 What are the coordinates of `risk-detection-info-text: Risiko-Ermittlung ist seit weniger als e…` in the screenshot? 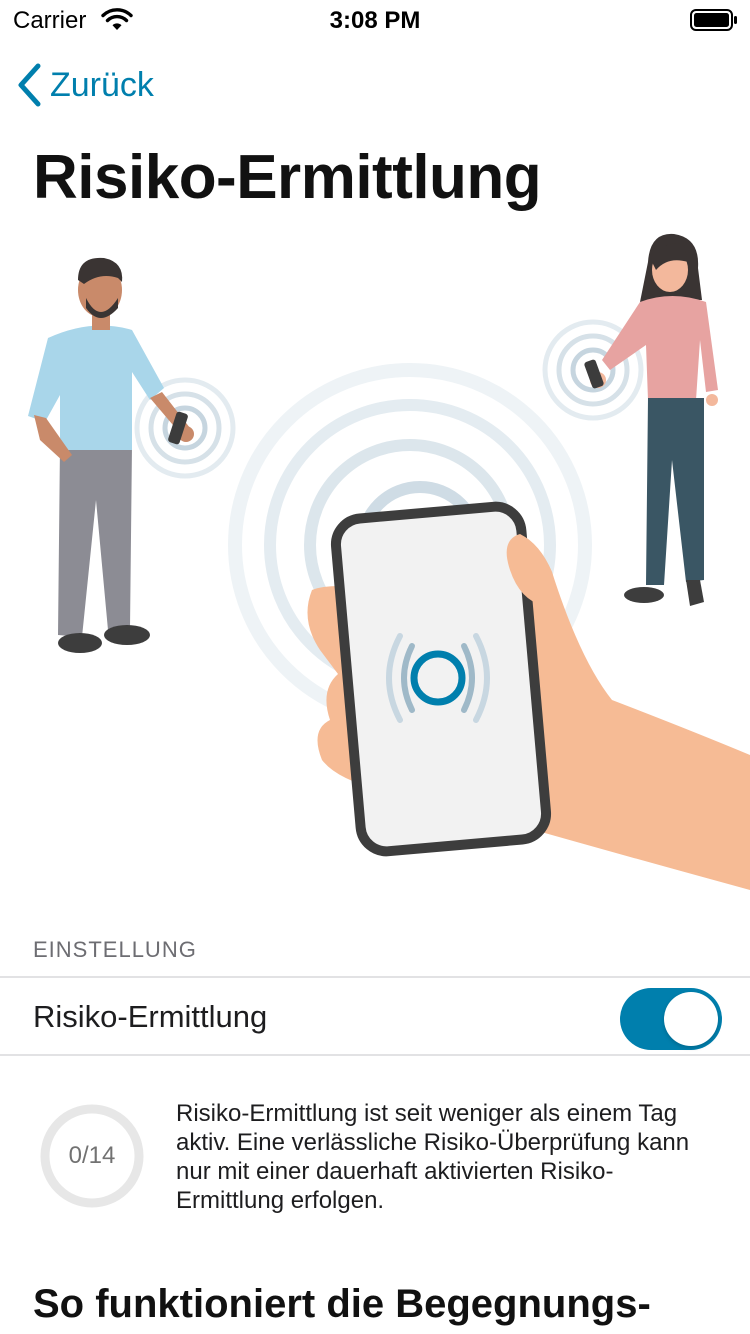 It's located at (433, 1157).